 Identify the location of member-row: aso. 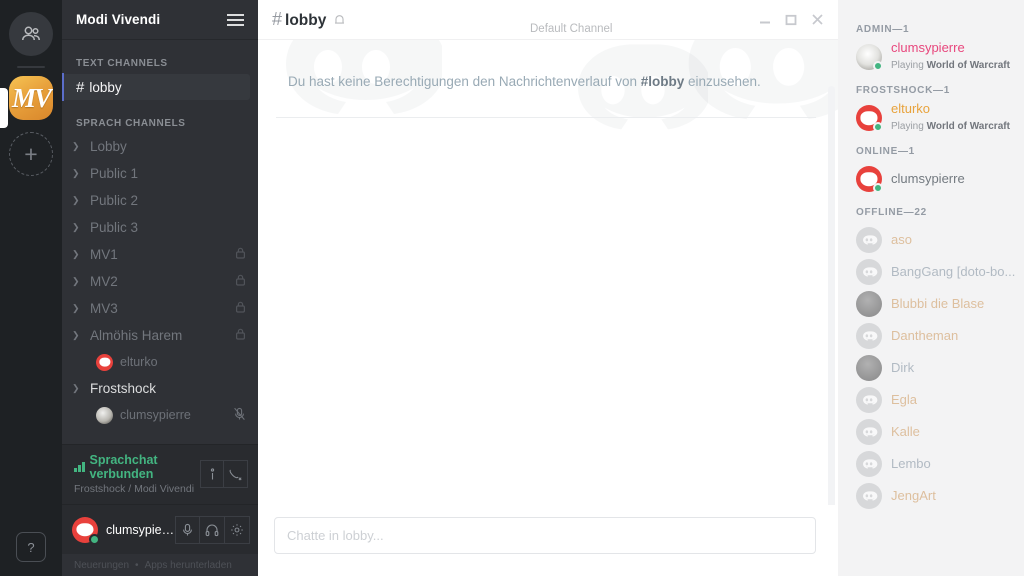
(931, 240).